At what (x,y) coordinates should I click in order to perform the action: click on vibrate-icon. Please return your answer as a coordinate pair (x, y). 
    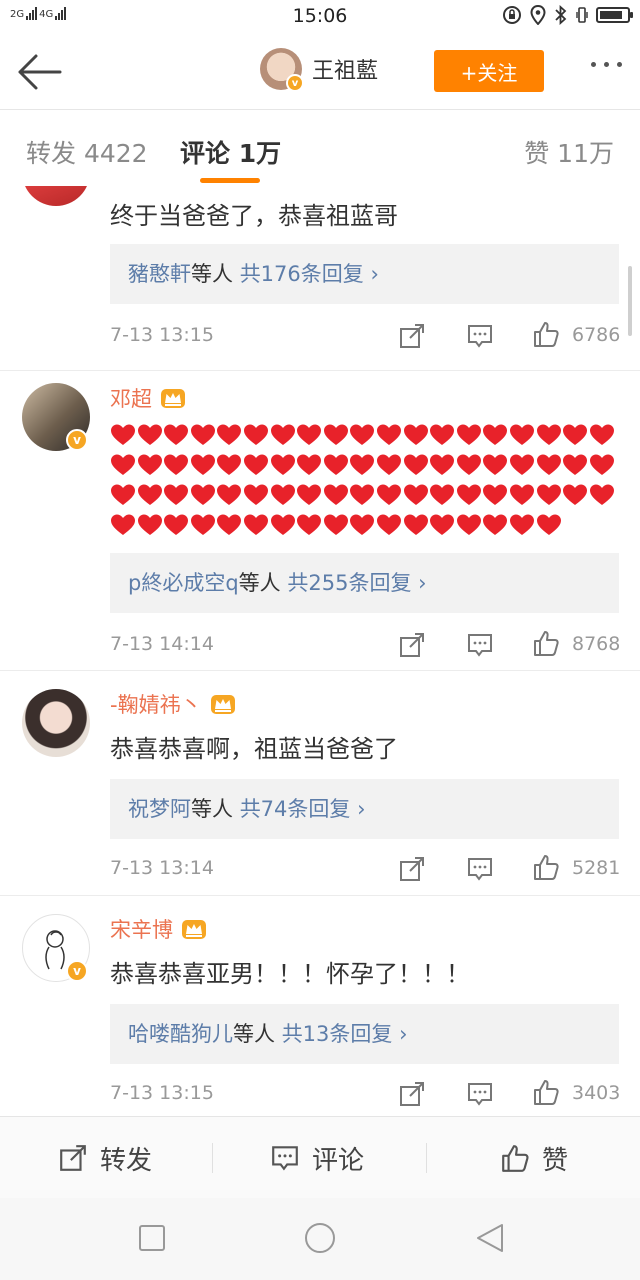
    Looking at the image, I should click on (582, 15).